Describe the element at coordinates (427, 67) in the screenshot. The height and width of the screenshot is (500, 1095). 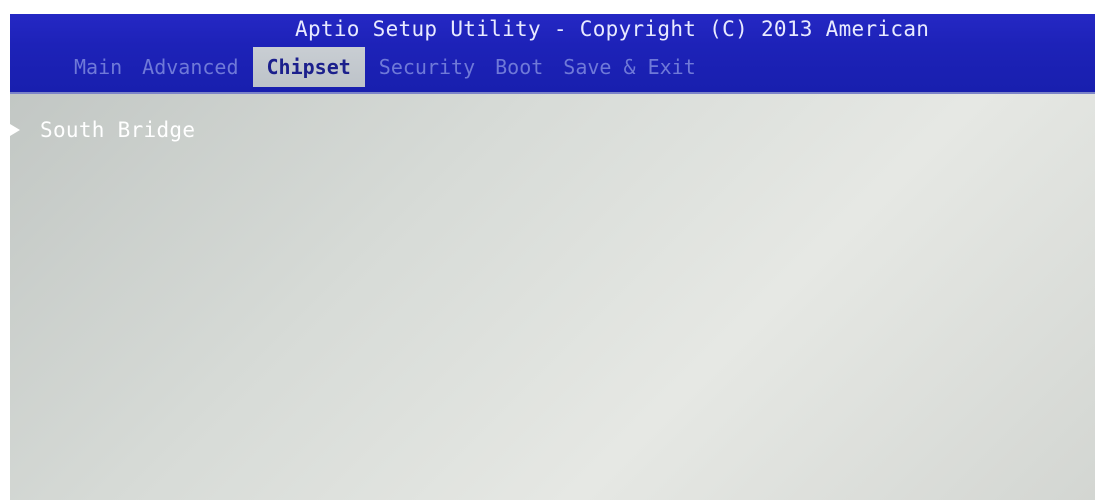
I see `tab-security: Security` at that location.